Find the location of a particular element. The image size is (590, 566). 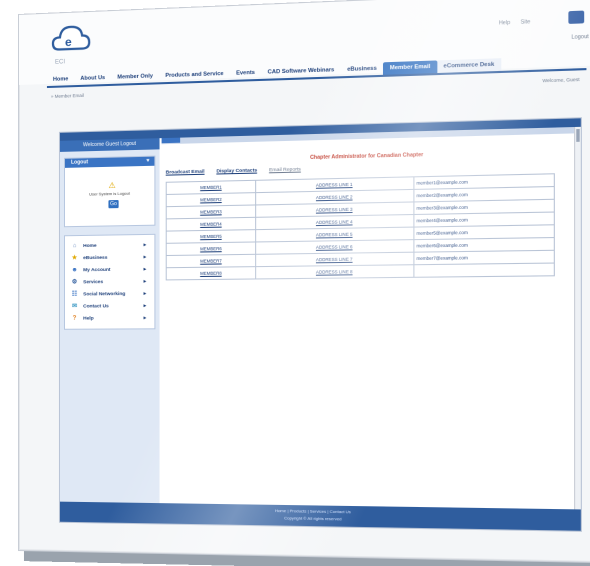

contact-icon: ✉ is located at coordinates (75, 306).